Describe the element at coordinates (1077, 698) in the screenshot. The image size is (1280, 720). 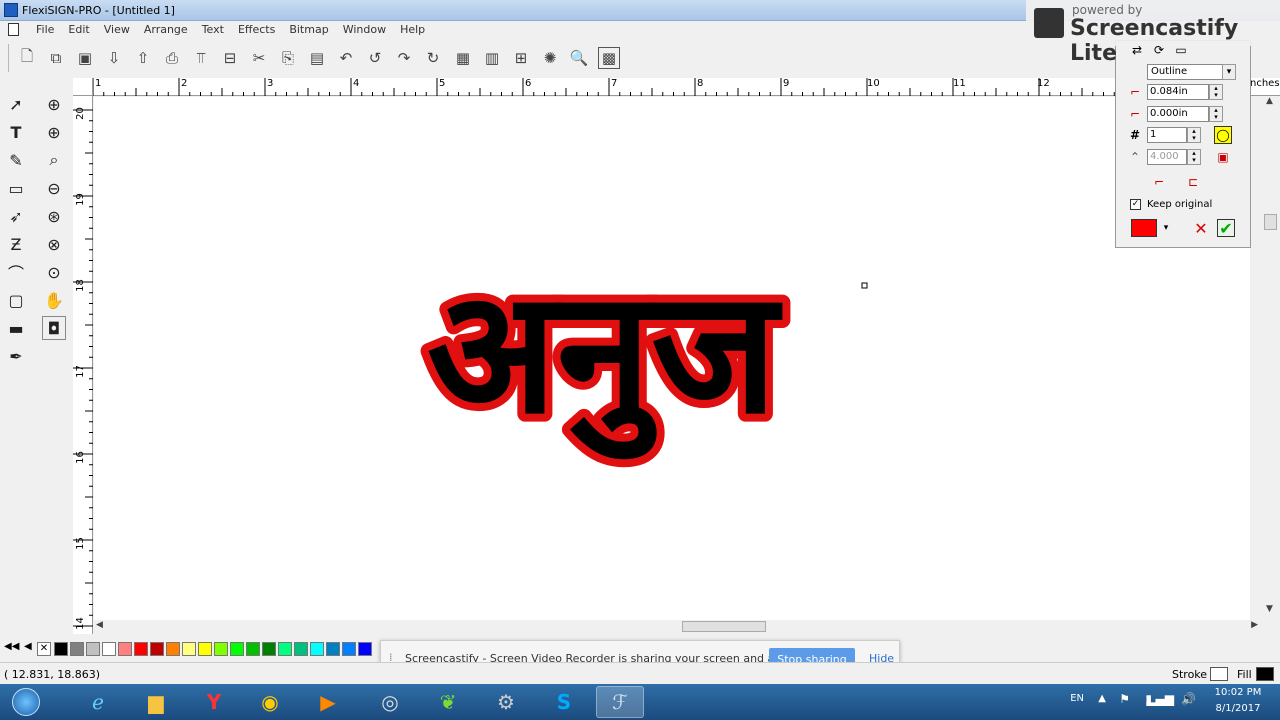
I see `language-indicator: EN` at that location.